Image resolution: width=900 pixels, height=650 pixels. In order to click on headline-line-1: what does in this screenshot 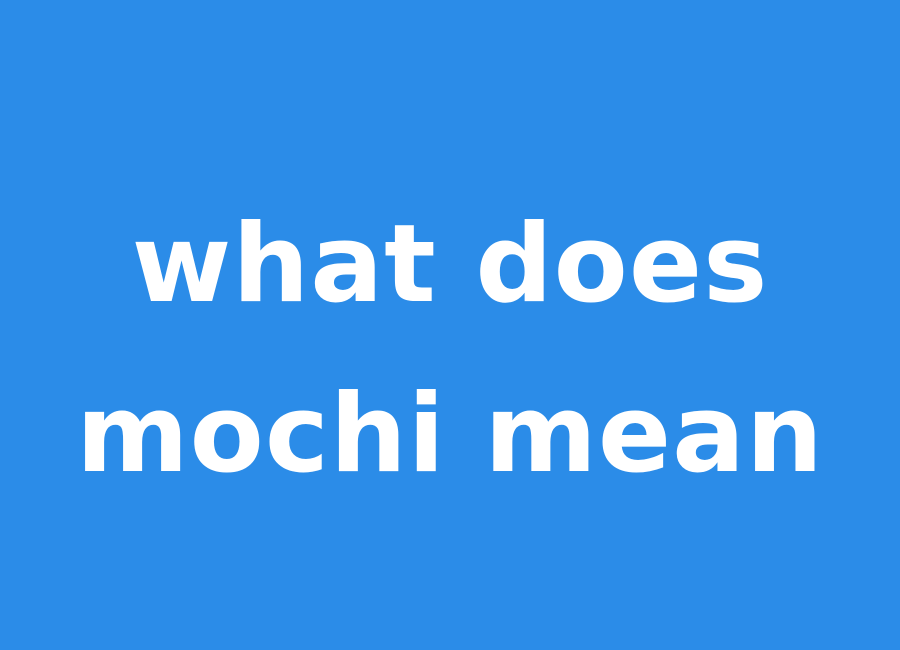, I will do `click(450, 264)`.